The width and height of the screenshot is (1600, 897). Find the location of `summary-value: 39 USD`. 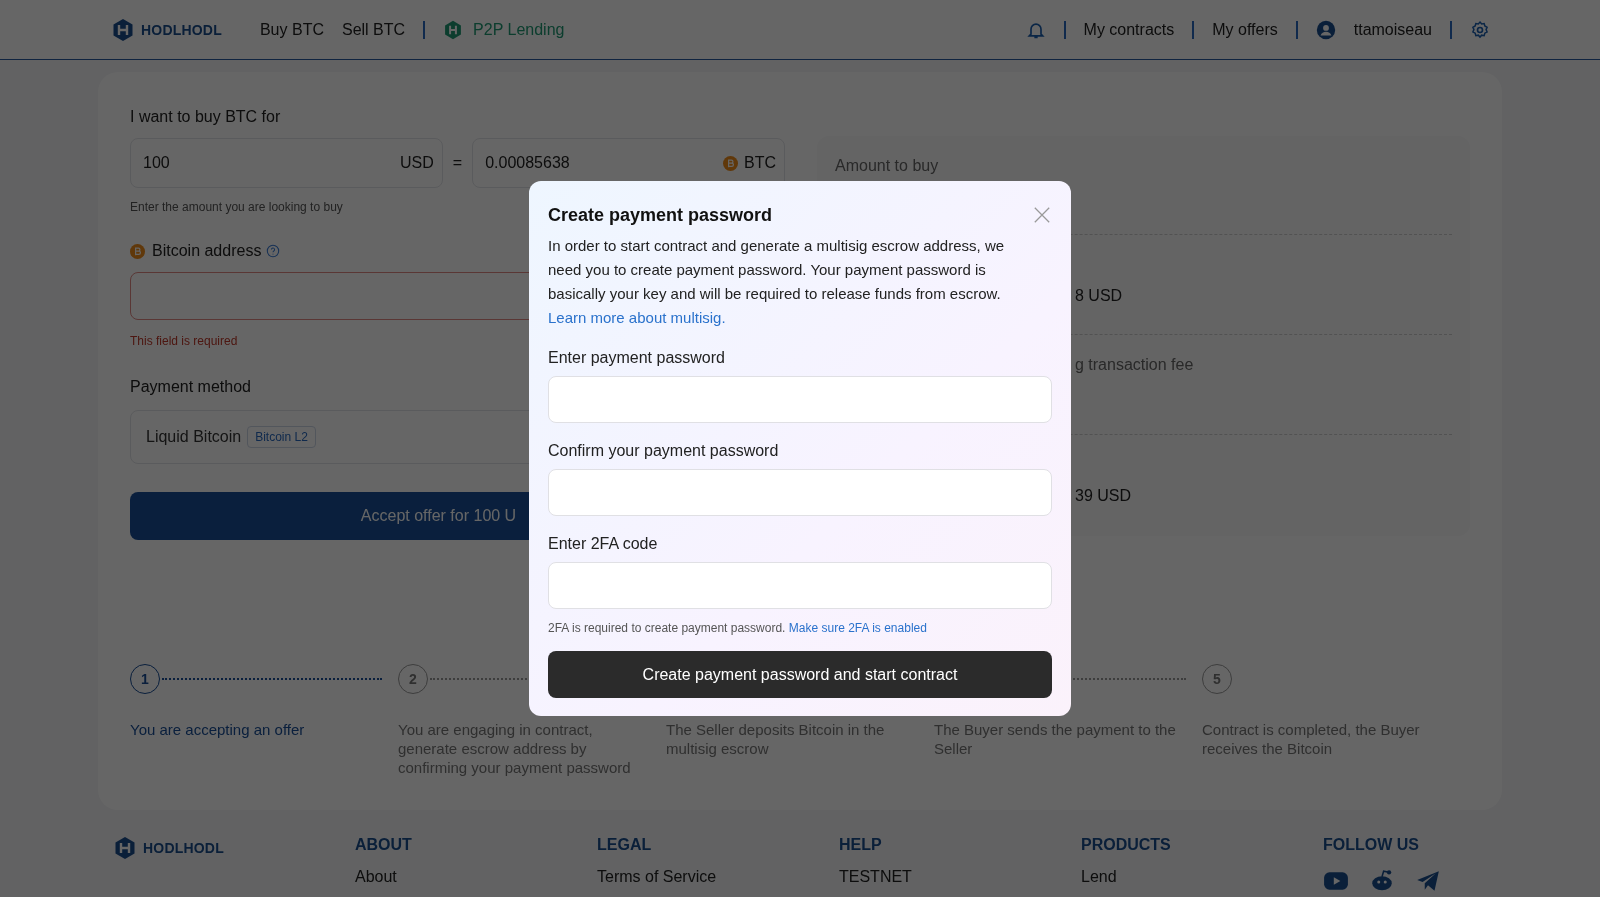

summary-value: 39 USD is located at coordinates (1103, 495).